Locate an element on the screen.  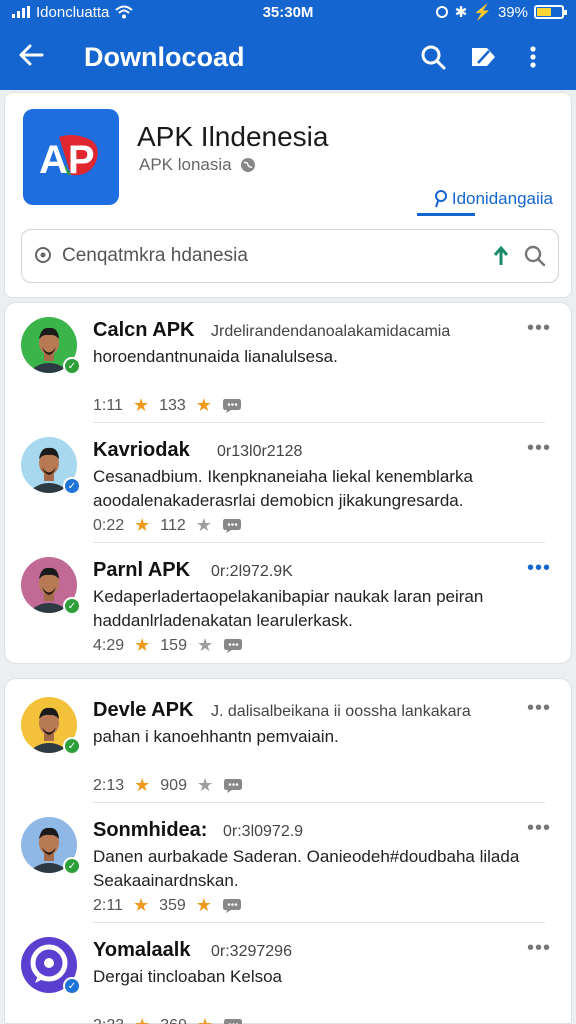
region-link-label: Idonidangaiia is located at coordinates (502, 198).